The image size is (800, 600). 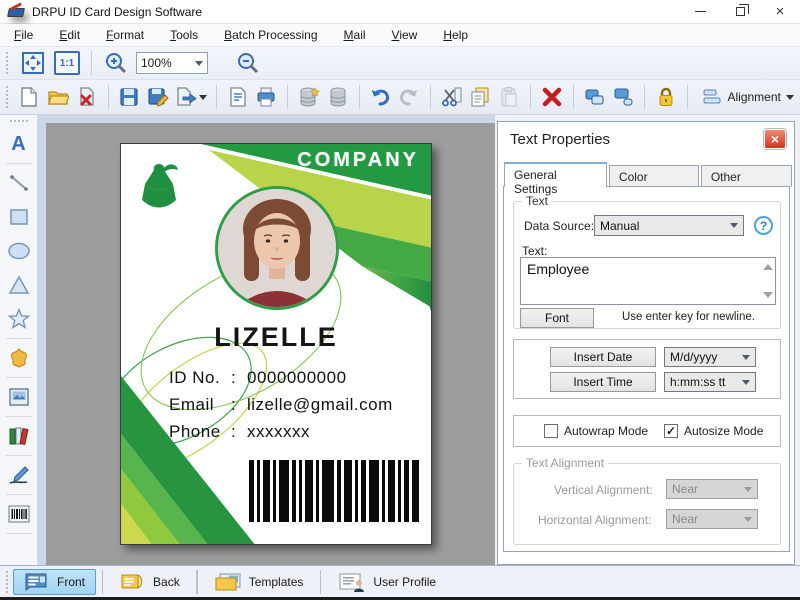 What do you see at coordinates (775, 139) in the screenshot?
I see `panel-close-button: ×` at bounding box center [775, 139].